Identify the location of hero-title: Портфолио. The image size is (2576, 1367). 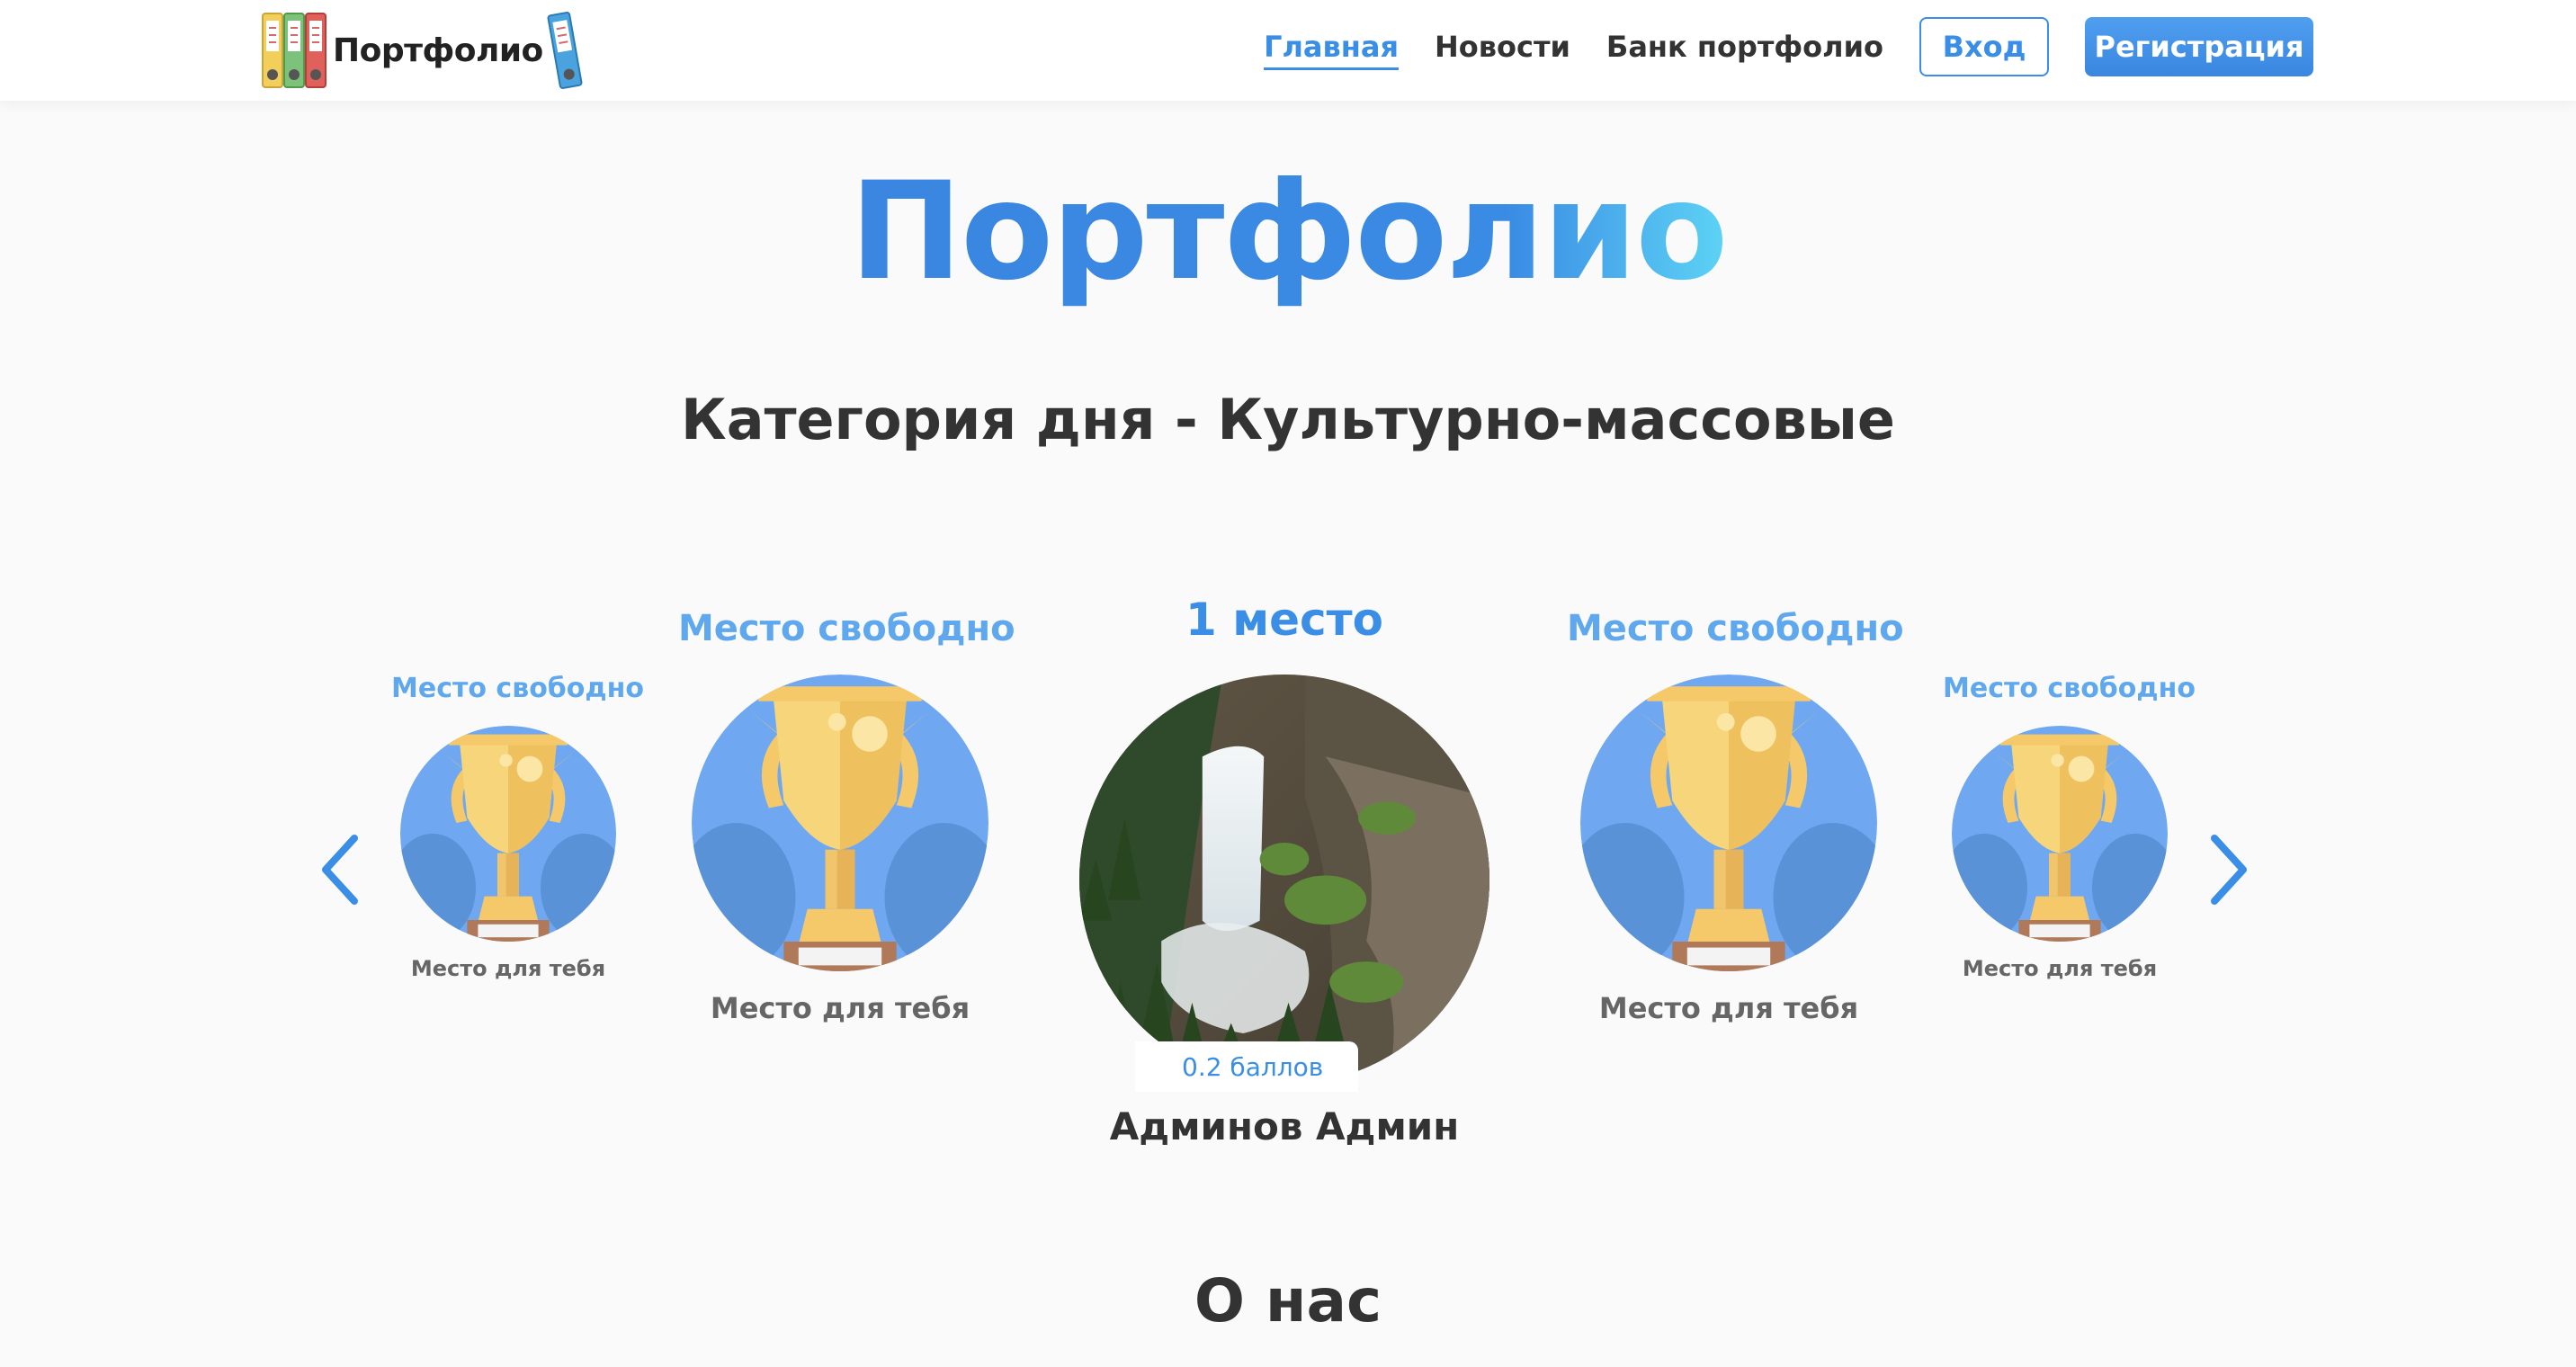
(1288, 232).